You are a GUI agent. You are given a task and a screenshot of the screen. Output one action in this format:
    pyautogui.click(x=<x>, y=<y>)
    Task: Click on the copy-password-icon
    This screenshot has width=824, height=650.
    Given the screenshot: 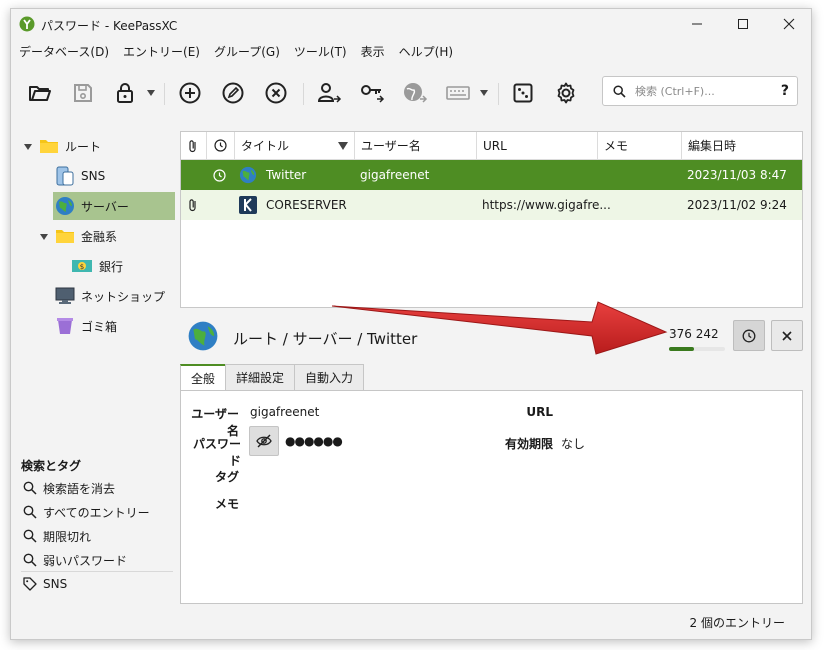 What is the action you would take?
    pyautogui.click(x=373, y=94)
    